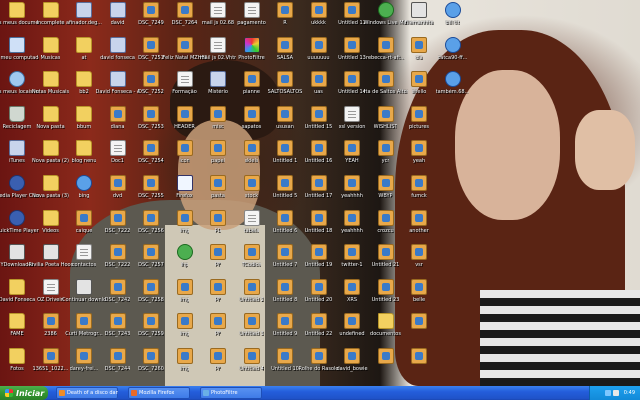 The image size is (640, 400). Describe the element at coordinates (629, 393) in the screenshot. I see `clock: 0:49` at that location.